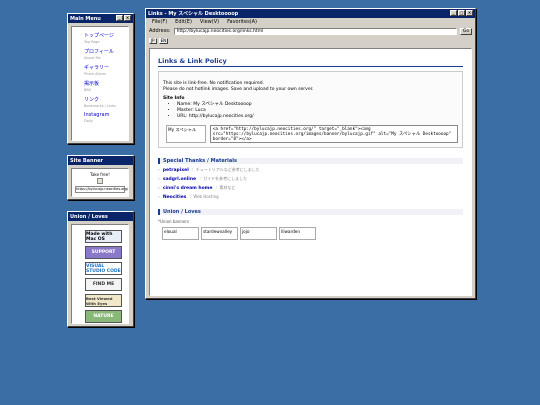 The image size is (540, 405). I want to click on badge-nature: NATURE, so click(103, 316).